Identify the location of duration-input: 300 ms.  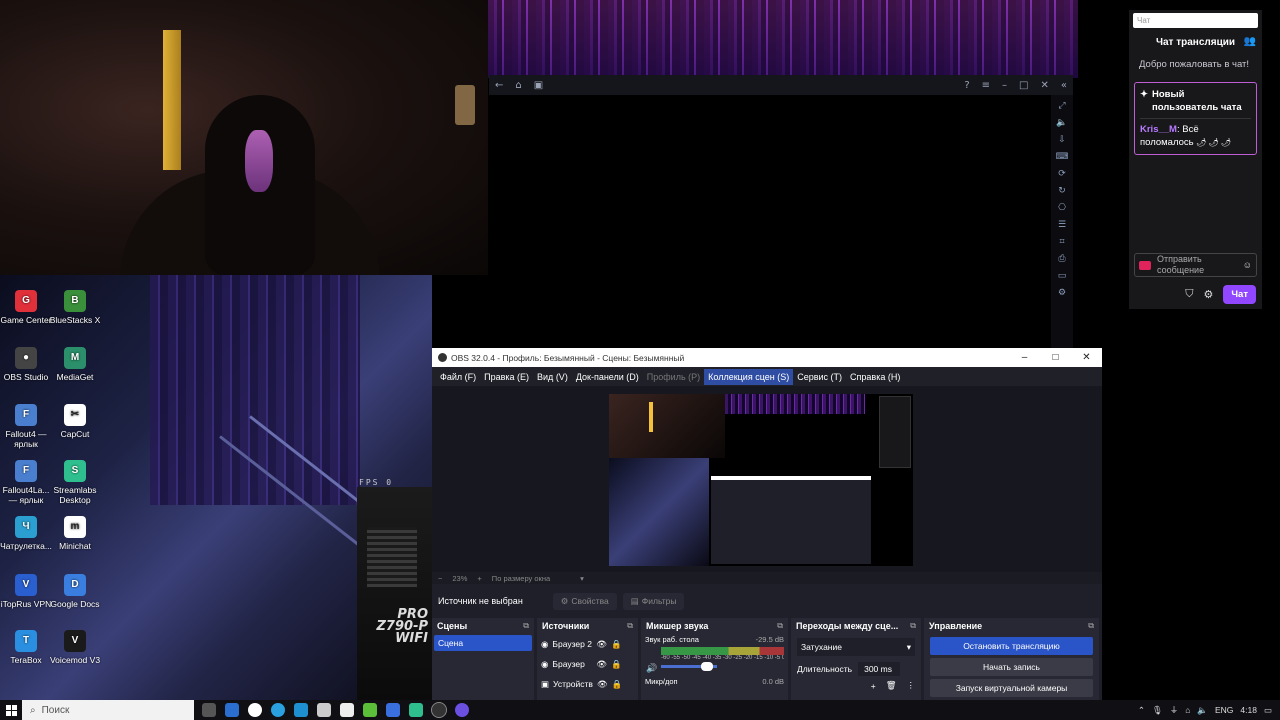
(879, 669).